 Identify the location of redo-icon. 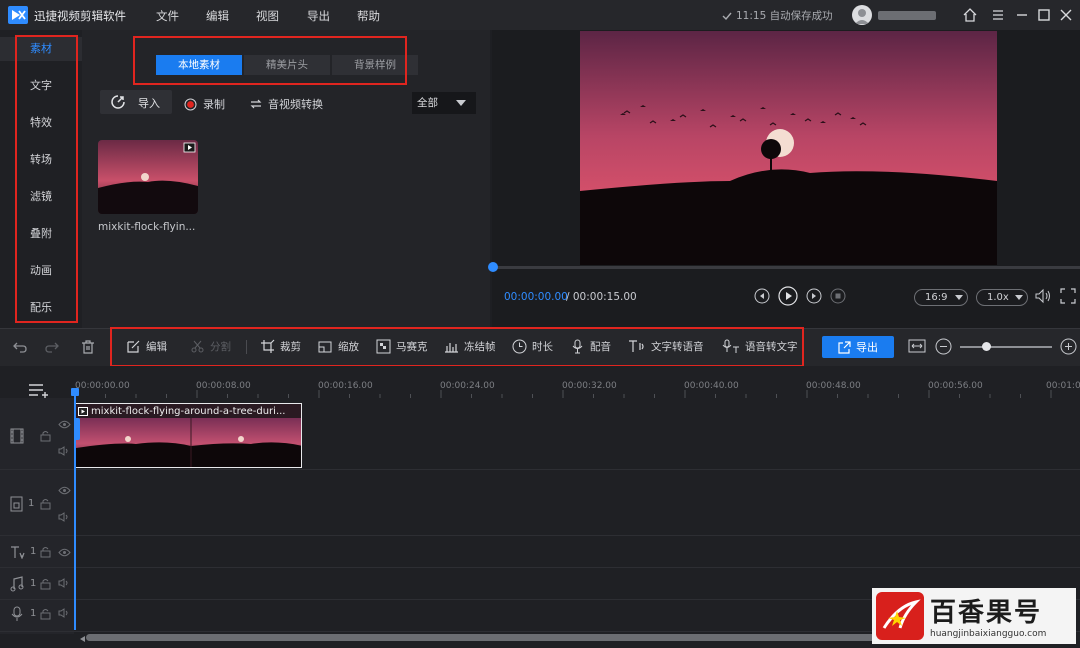
(52, 347).